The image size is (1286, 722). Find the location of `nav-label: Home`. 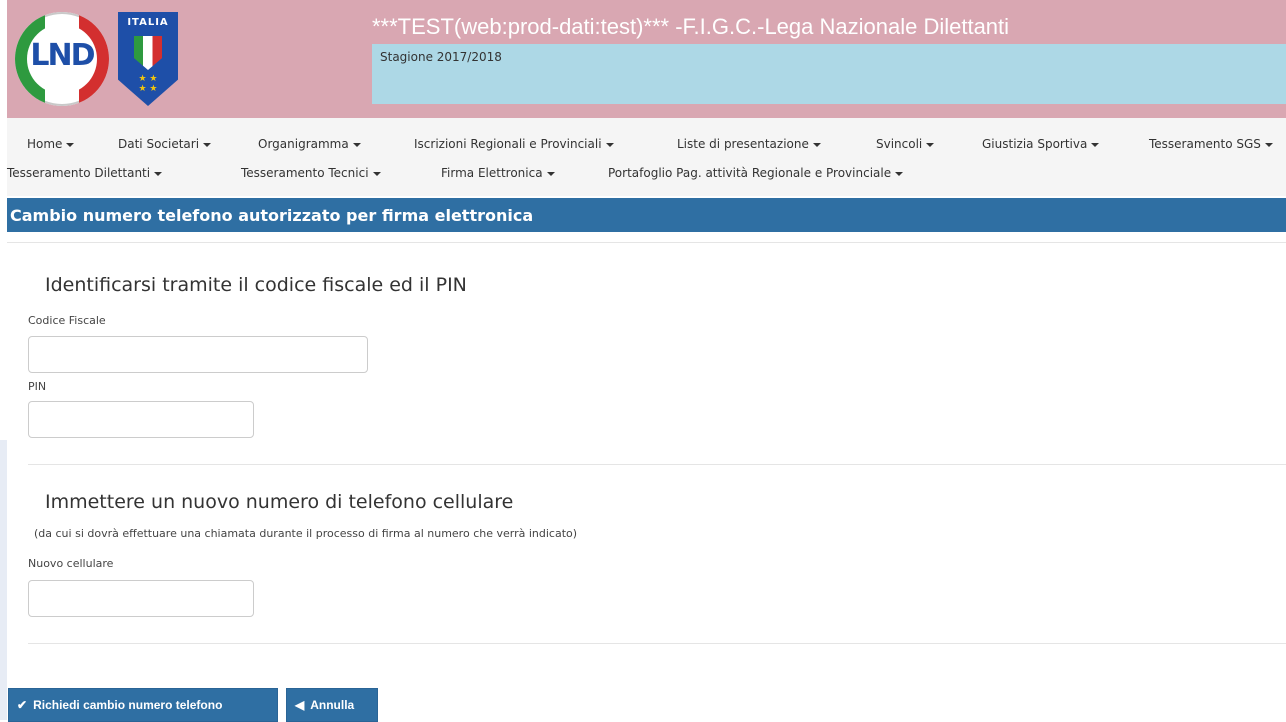

nav-label: Home is located at coordinates (45, 144).